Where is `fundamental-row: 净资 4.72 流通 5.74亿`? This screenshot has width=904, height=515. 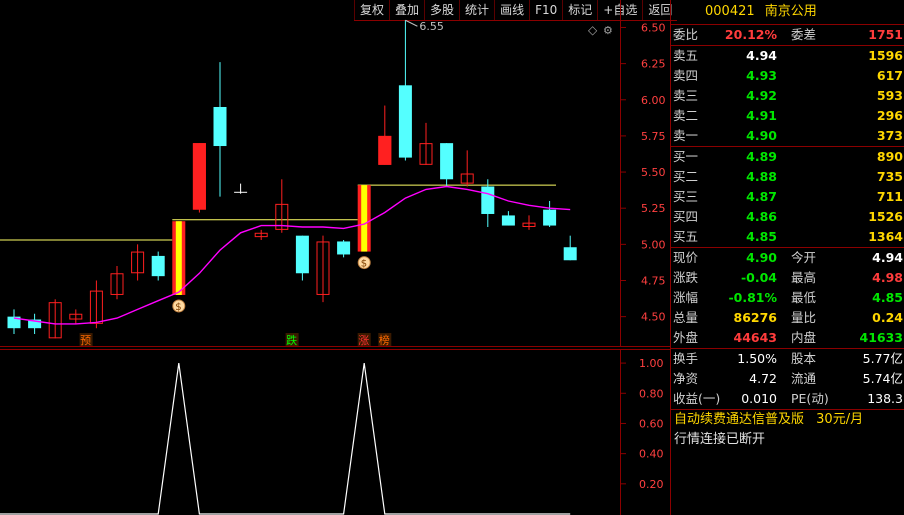
fundamental-row: 净资 4.72 流通 5.74亿 is located at coordinates (788, 378).